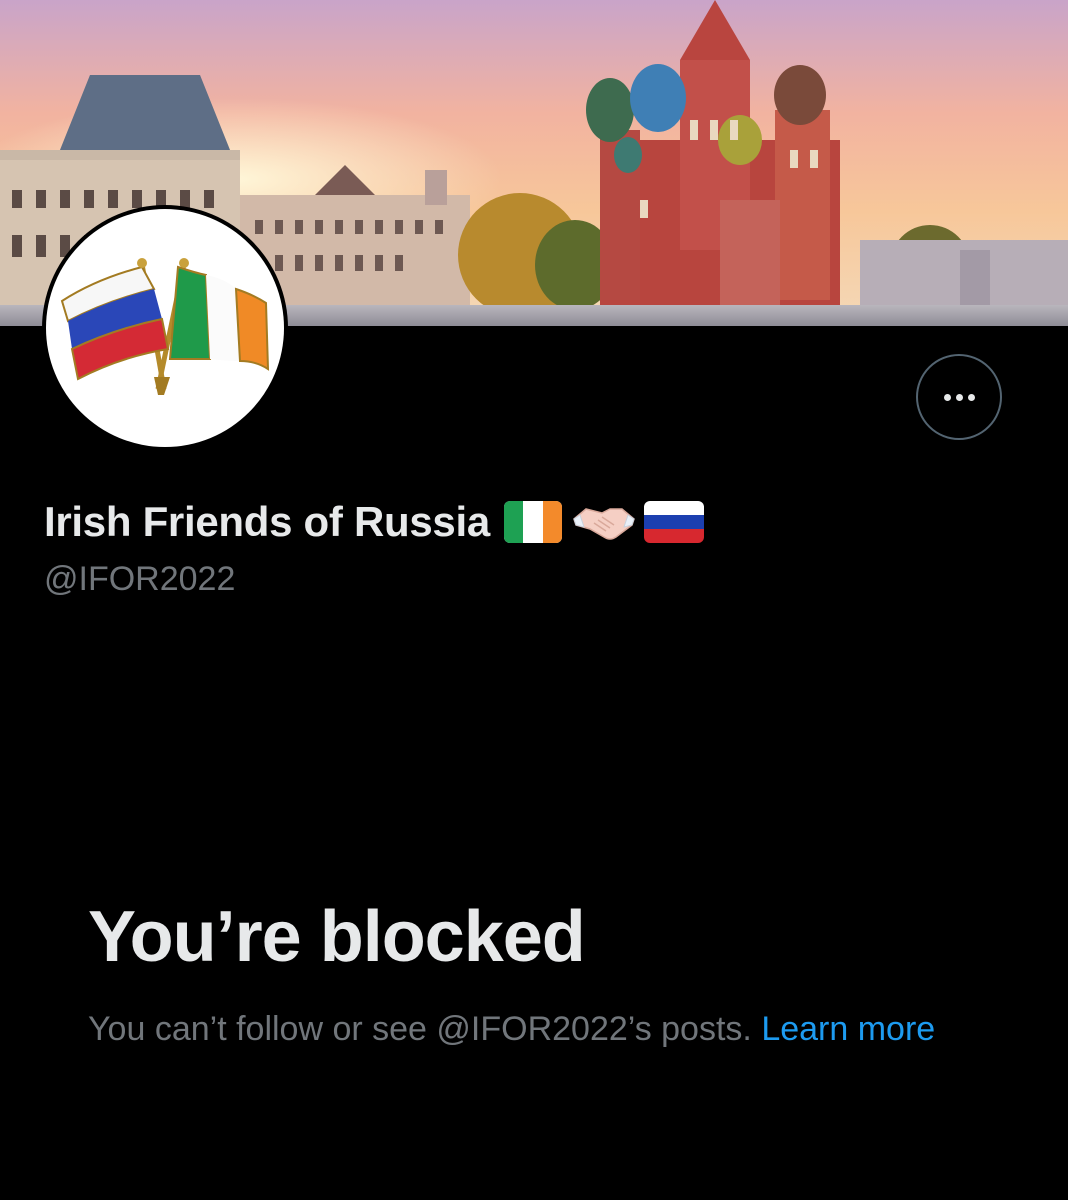 This screenshot has width=1068, height=1200. Describe the element at coordinates (673, 522) in the screenshot. I see `flag-russia-icon` at that location.